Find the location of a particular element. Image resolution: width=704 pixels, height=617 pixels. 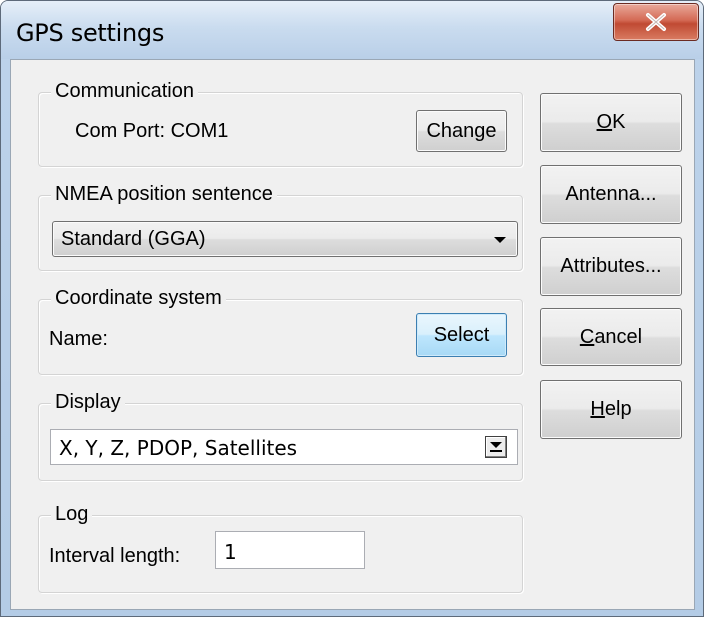

help-label: elp is located at coordinates (618, 409).